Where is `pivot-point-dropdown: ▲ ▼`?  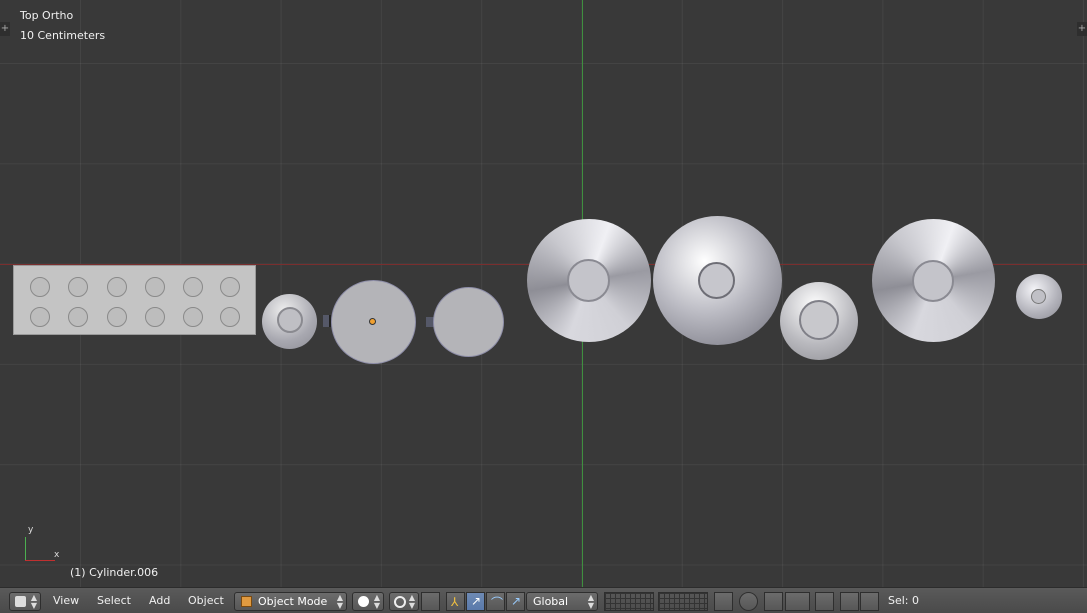 pivot-point-dropdown: ▲ ▼ is located at coordinates (404, 601).